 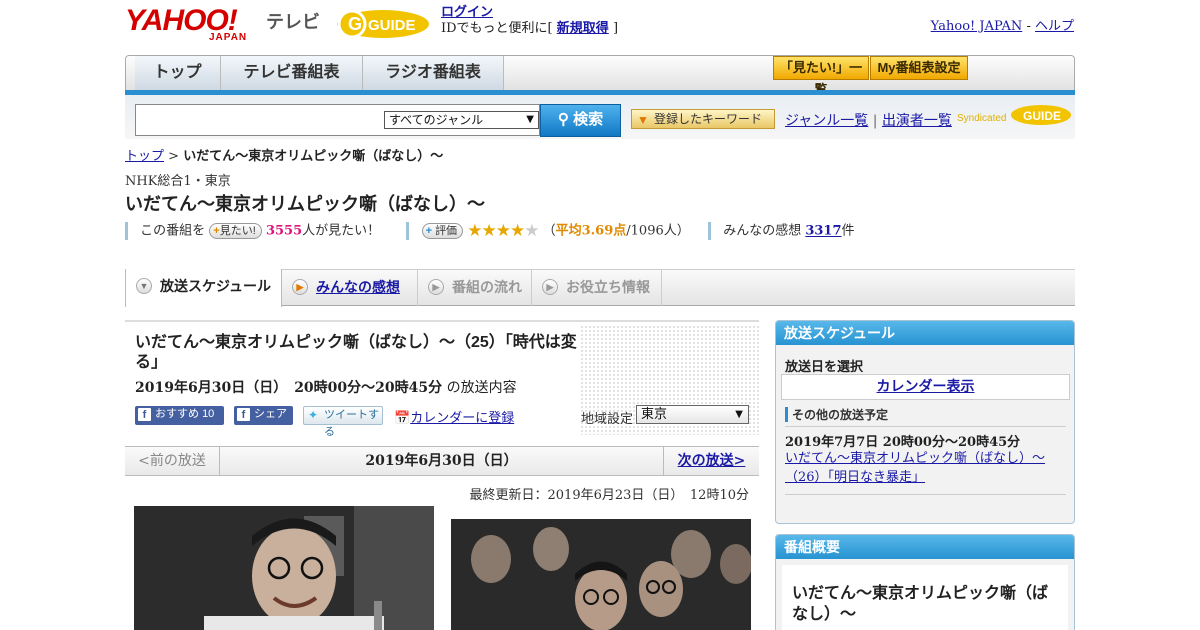 I want to click on rating-open: （, so click(x=549, y=231).